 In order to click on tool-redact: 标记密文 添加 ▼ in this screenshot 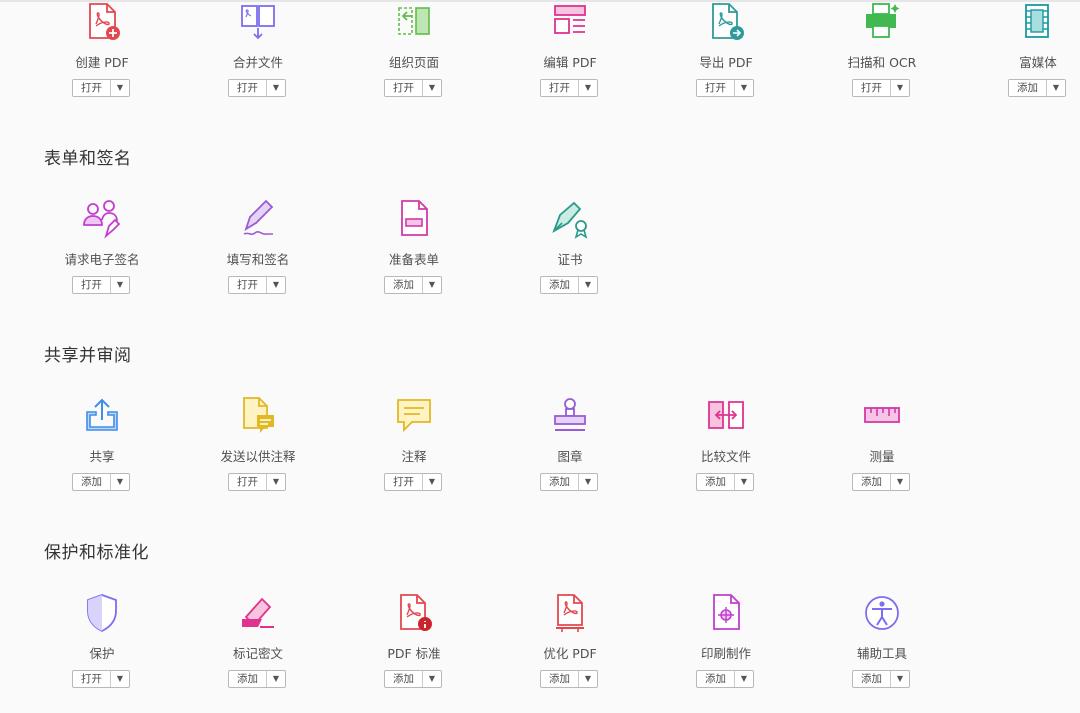, I will do `click(258, 653)`.